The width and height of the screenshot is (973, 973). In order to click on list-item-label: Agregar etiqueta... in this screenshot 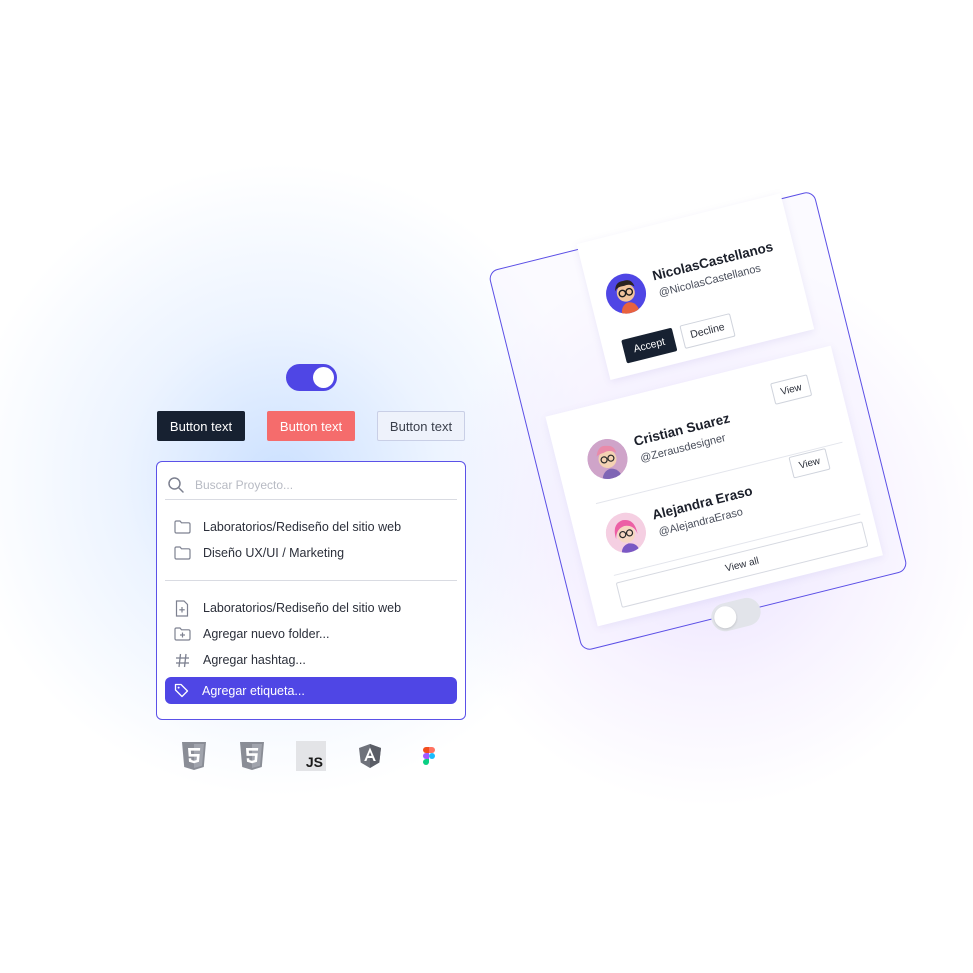, I will do `click(253, 690)`.